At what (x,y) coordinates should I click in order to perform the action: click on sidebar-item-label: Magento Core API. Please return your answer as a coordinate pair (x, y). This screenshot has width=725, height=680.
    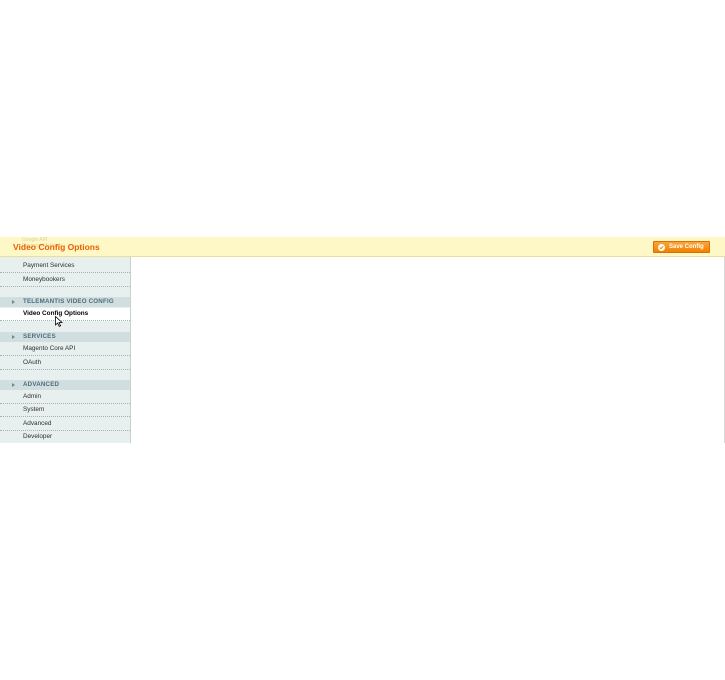
    Looking at the image, I should click on (49, 348).